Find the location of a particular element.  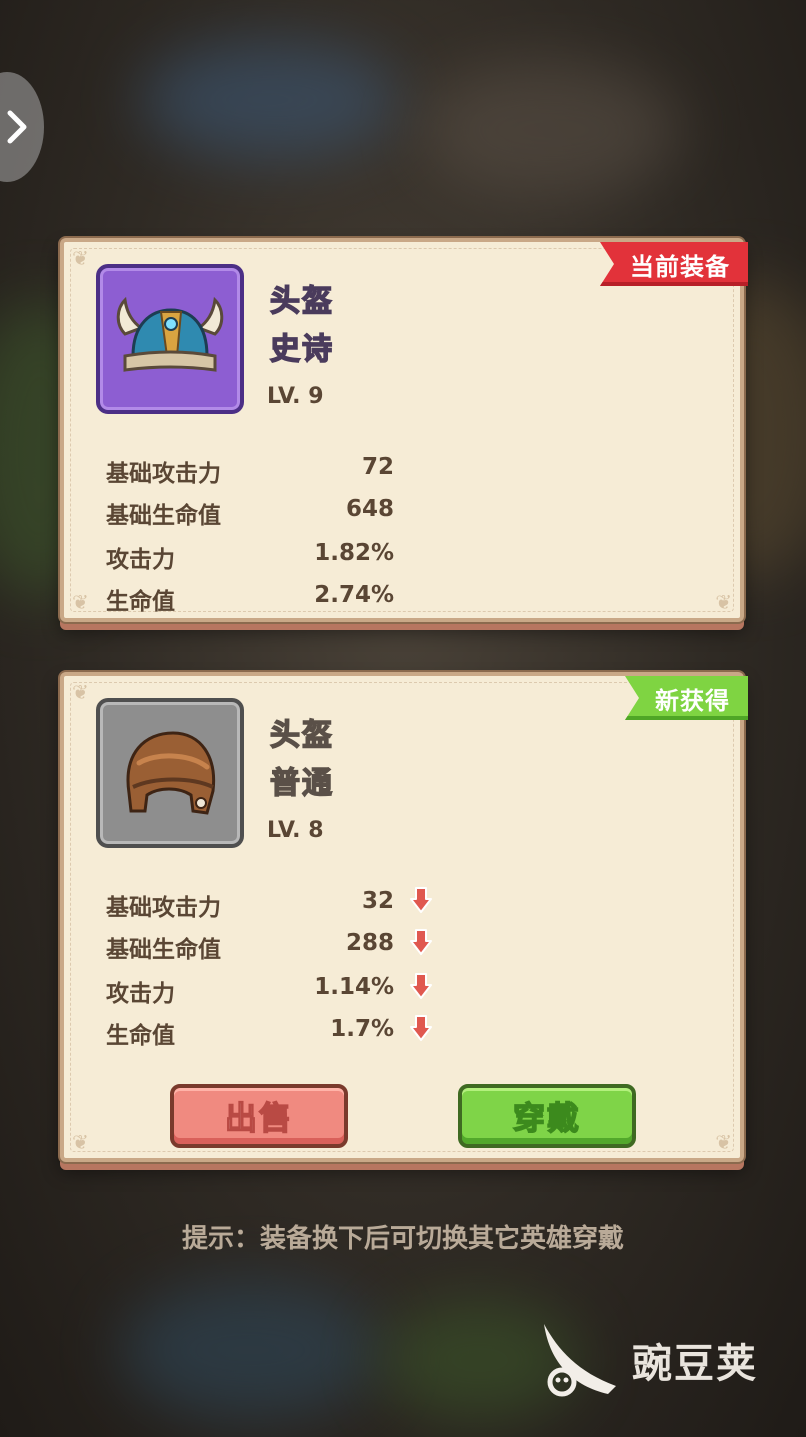

sell-button: 出售 is located at coordinates (259, 1116).